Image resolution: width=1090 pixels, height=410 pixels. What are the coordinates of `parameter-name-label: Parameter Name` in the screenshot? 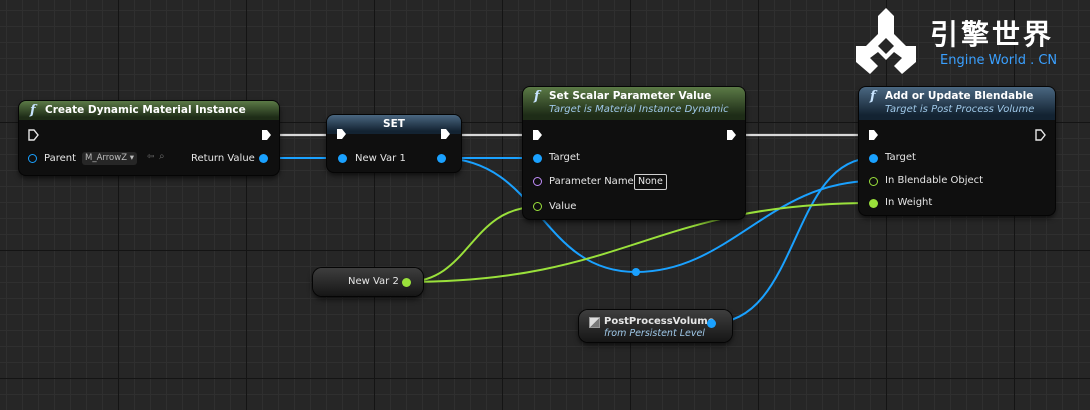 It's located at (591, 181).